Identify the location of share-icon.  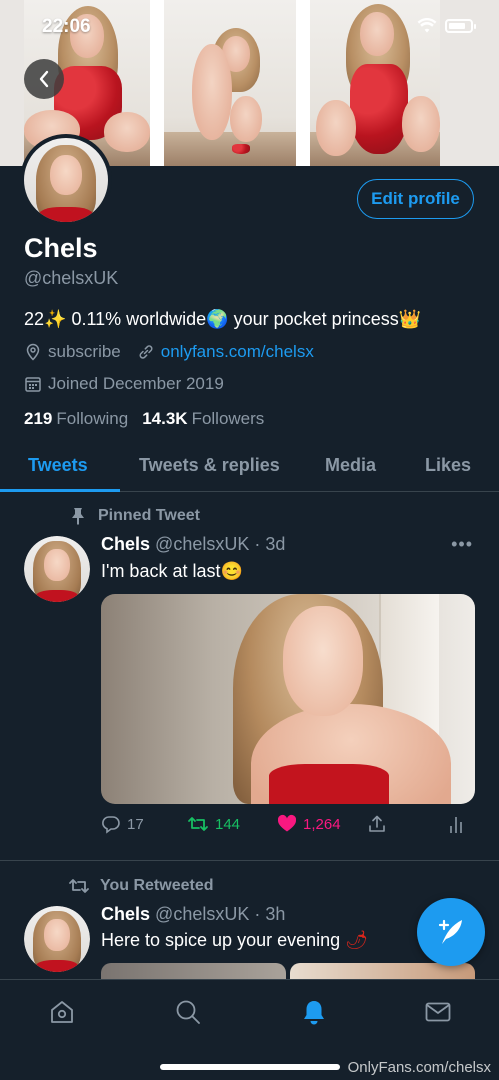
(377, 823).